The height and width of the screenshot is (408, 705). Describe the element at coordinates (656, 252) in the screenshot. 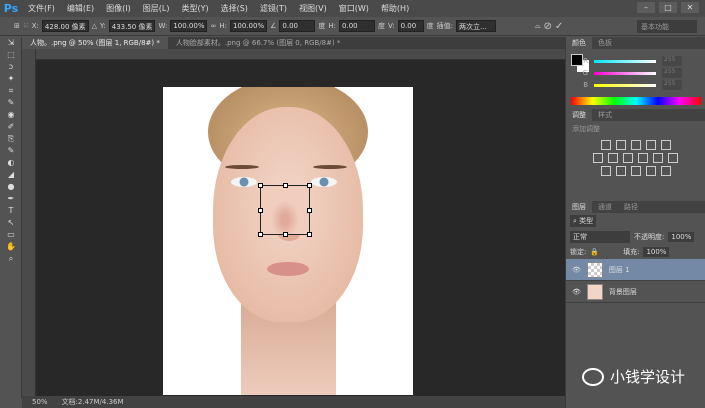

I see `fill-input: 100%` at that location.